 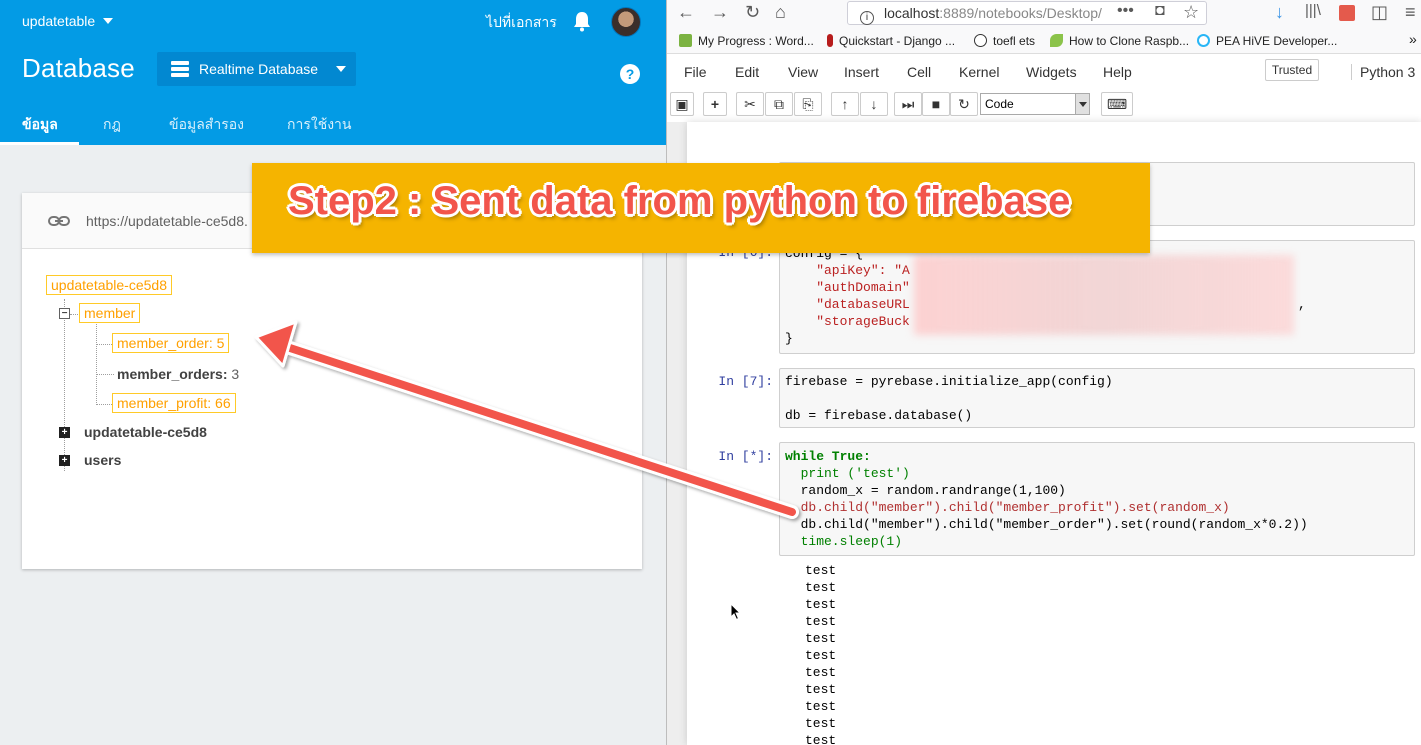 What do you see at coordinates (861, 72) in the screenshot?
I see `menu-insert: Insert` at bounding box center [861, 72].